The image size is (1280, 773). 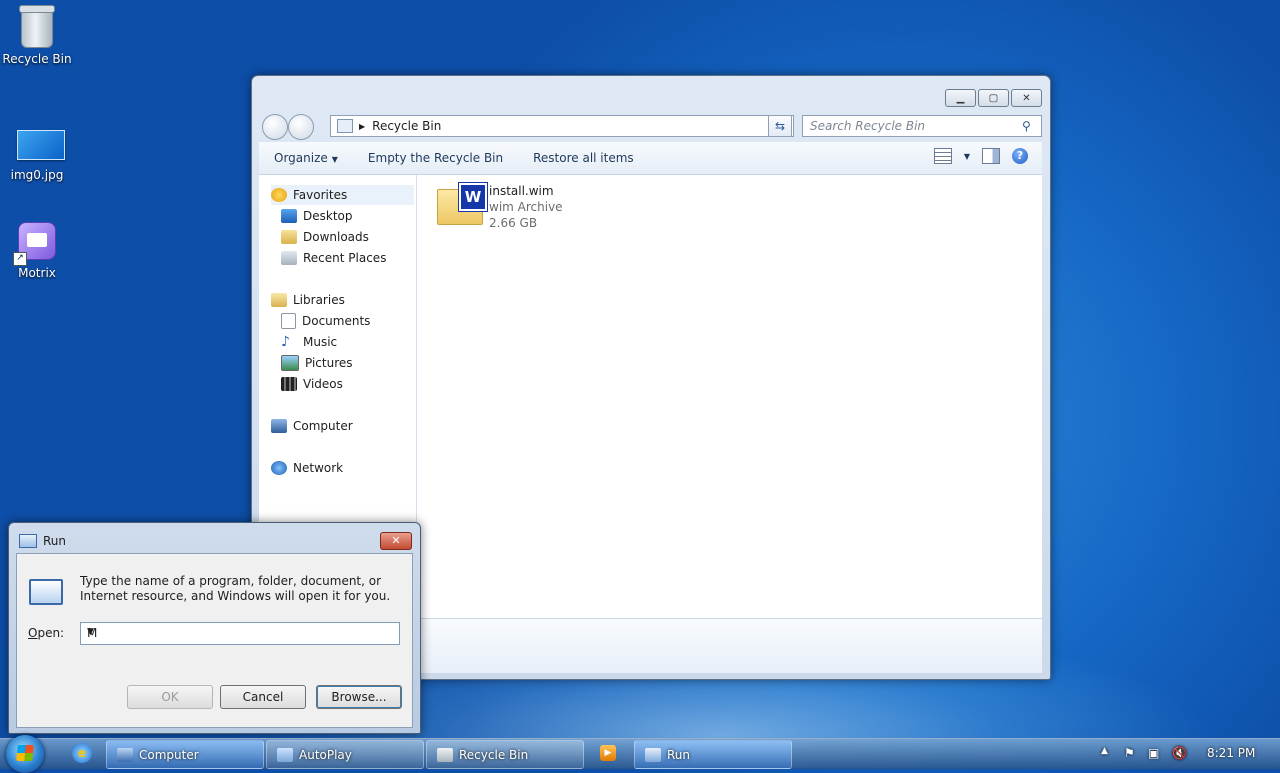 I want to click on action-center-flag-icon: ⚑, so click(x=1129, y=753).